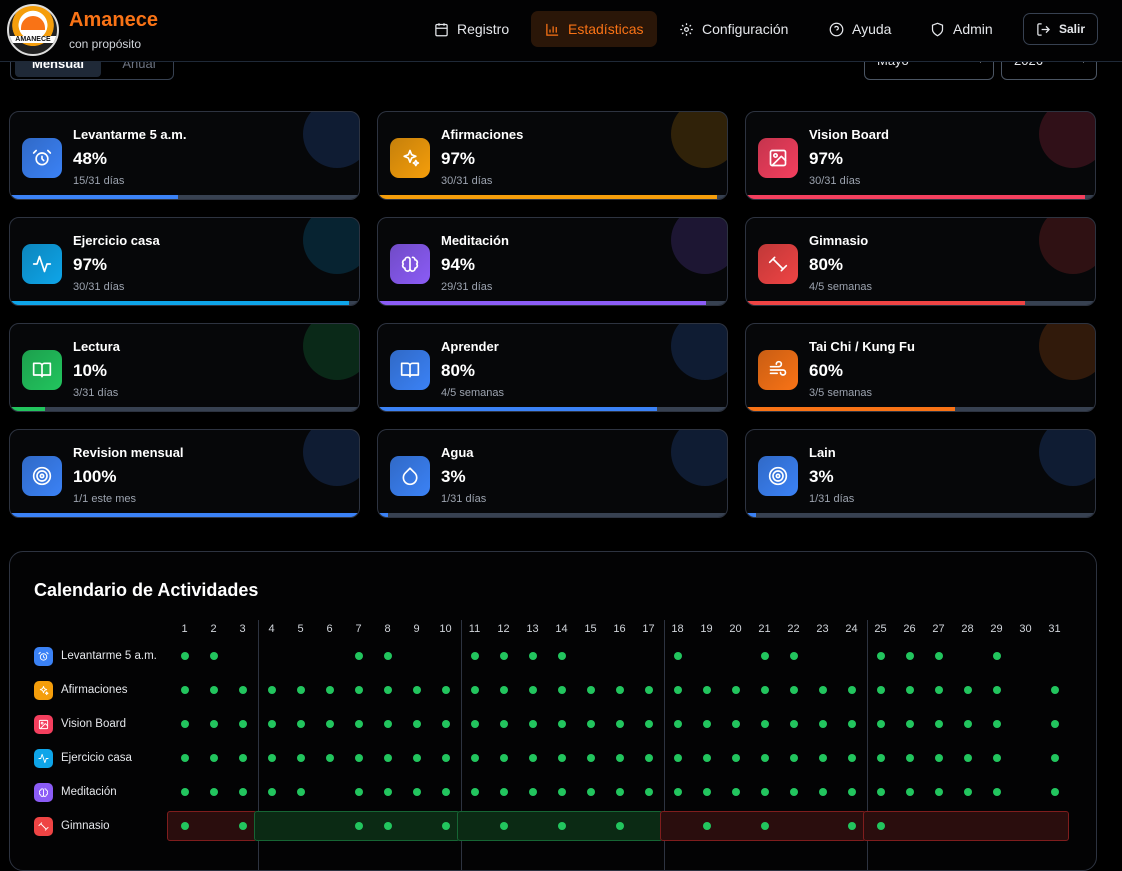  Describe the element at coordinates (860, 29) in the screenshot. I see `nav-ayuda: Ayuda` at that location.